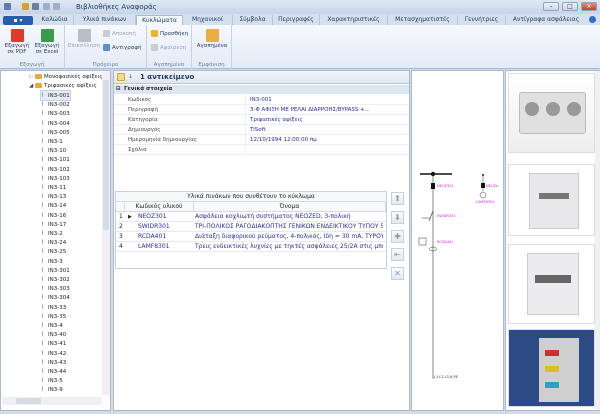  Describe the element at coordinates (397, 198) in the screenshot. I see `move-up-button: ⬆` at that location.